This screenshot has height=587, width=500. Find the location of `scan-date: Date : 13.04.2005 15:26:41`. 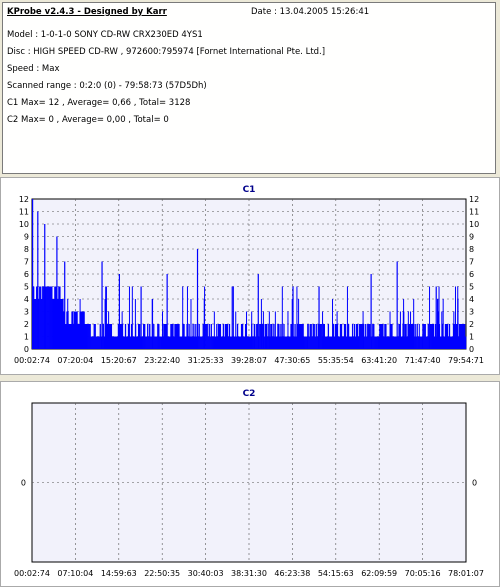

scan-date: Date : 13.04.2005 15:26:41 is located at coordinates (310, 12).